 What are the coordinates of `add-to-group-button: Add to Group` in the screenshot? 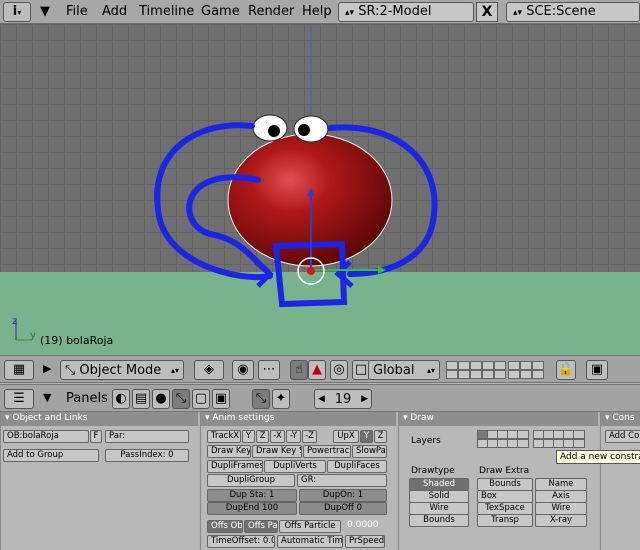 It's located at (51, 455).